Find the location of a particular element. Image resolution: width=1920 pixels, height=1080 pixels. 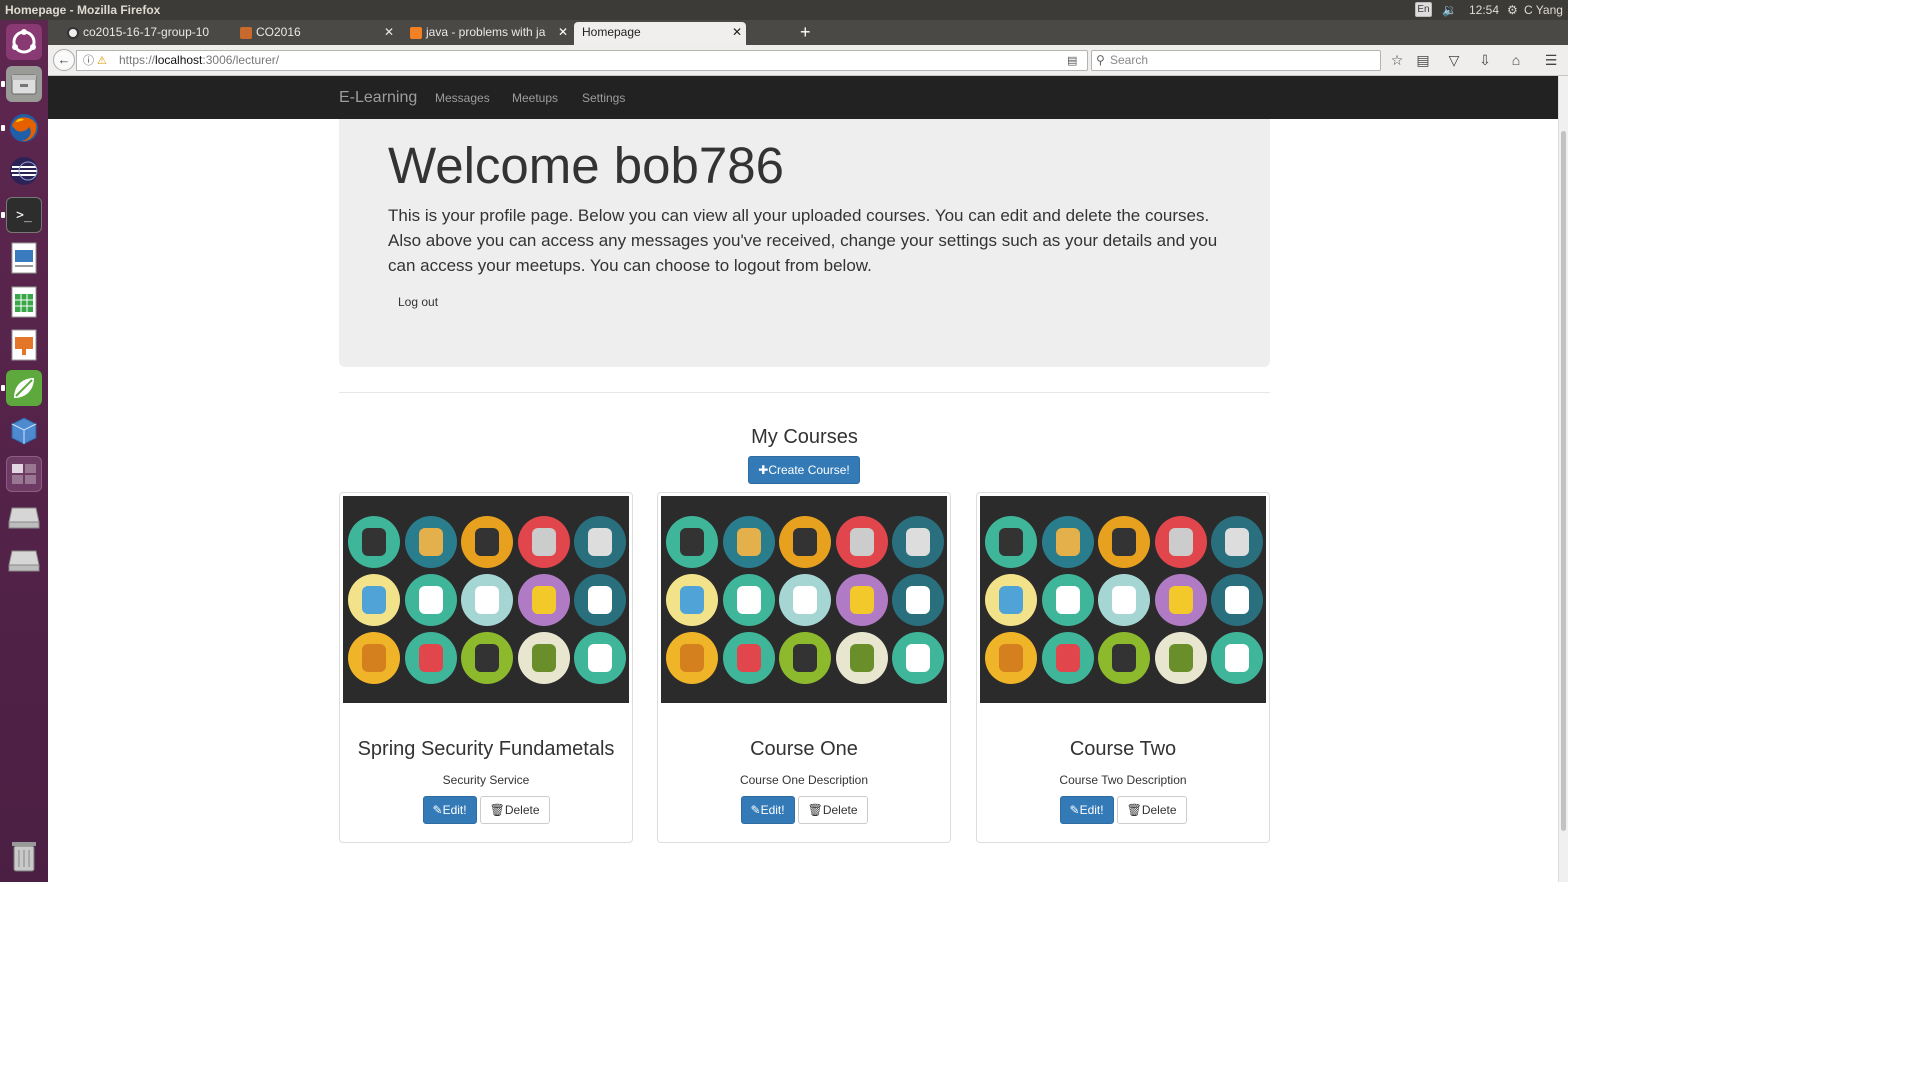

tablet-icon is located at coordinates (861, 542).